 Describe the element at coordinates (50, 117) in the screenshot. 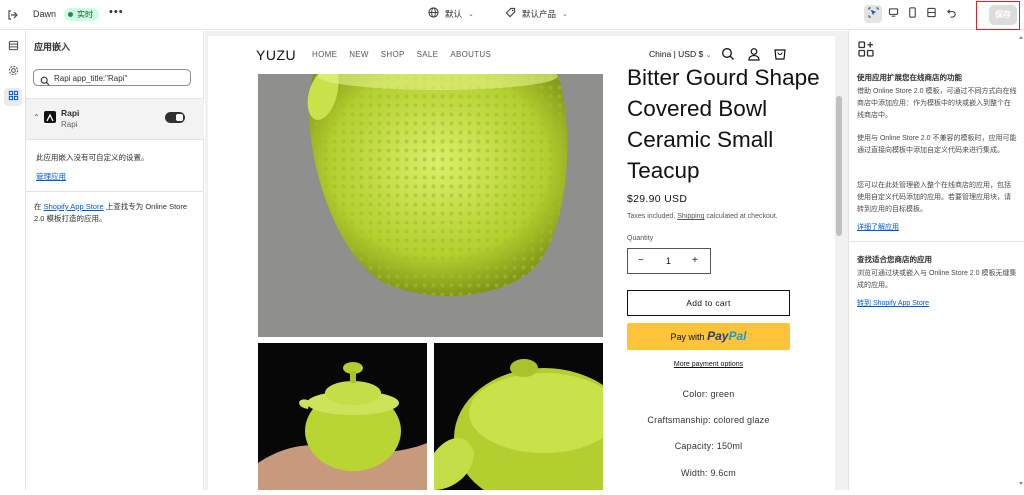

I see `rapi-logo-icon` at that location.